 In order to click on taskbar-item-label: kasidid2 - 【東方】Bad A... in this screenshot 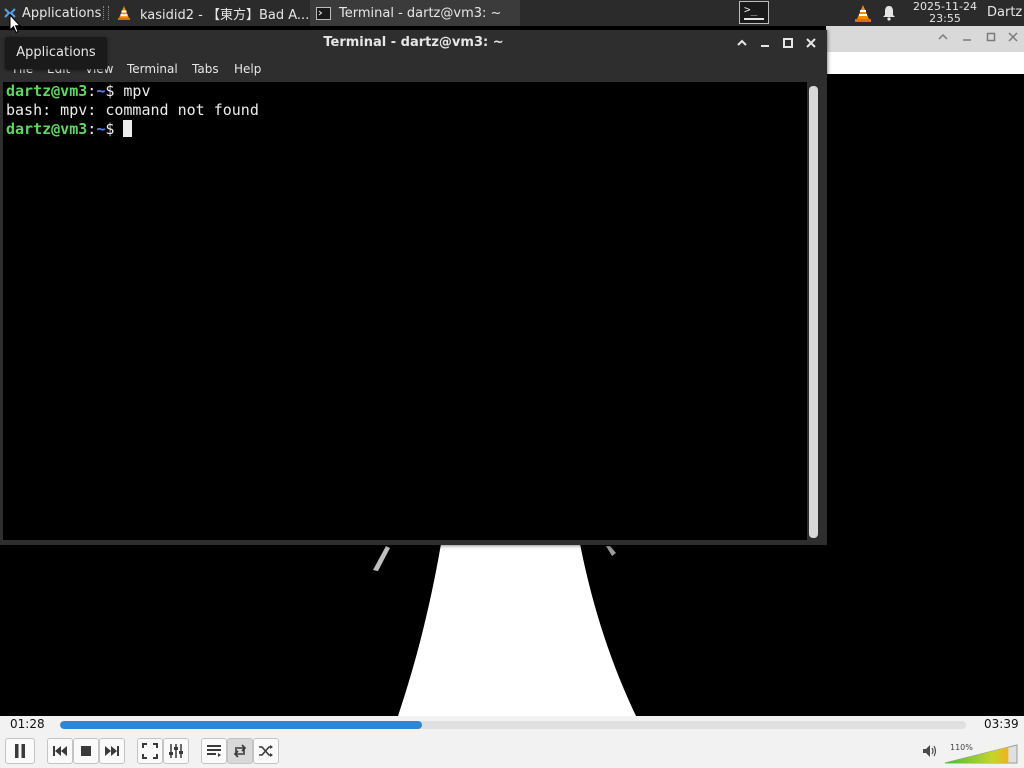, I will do `click(225, 15)`.